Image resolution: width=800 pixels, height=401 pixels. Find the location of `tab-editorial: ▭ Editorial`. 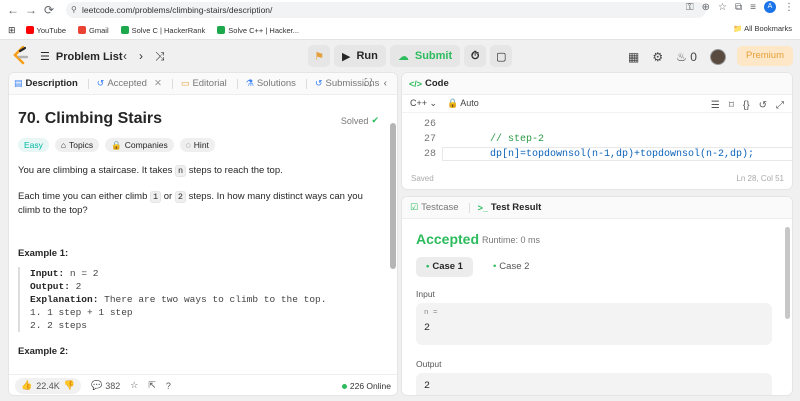

tab-editorial: ▭ Editorial is located at coordinates (204, 83).